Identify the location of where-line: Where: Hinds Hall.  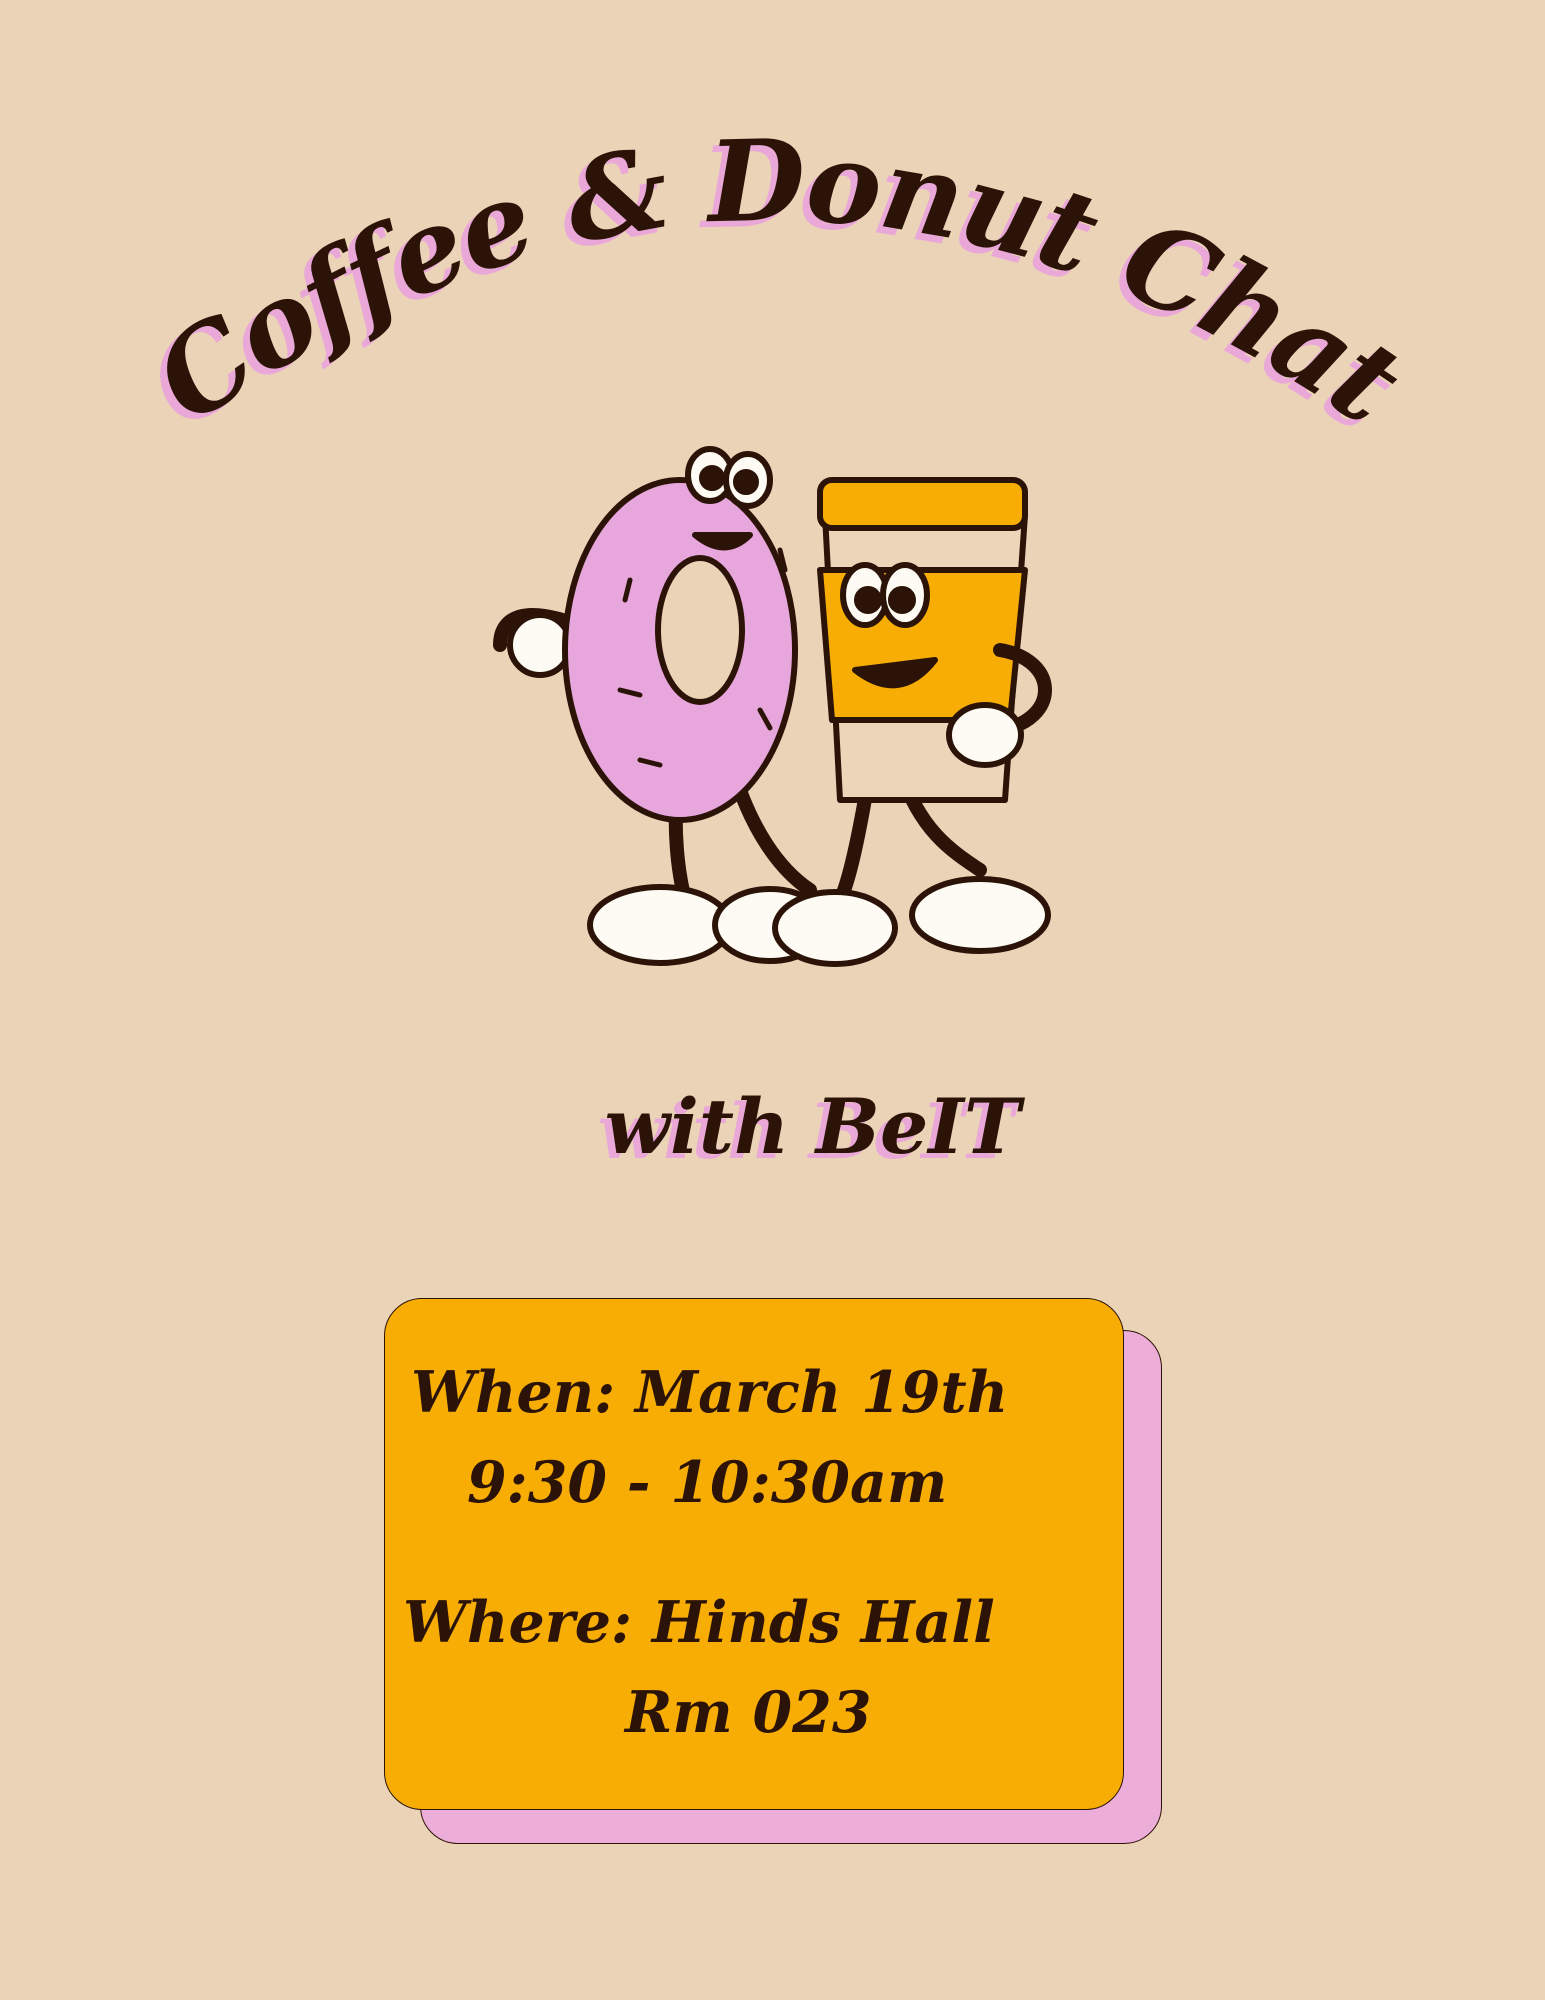
(699, 1622).